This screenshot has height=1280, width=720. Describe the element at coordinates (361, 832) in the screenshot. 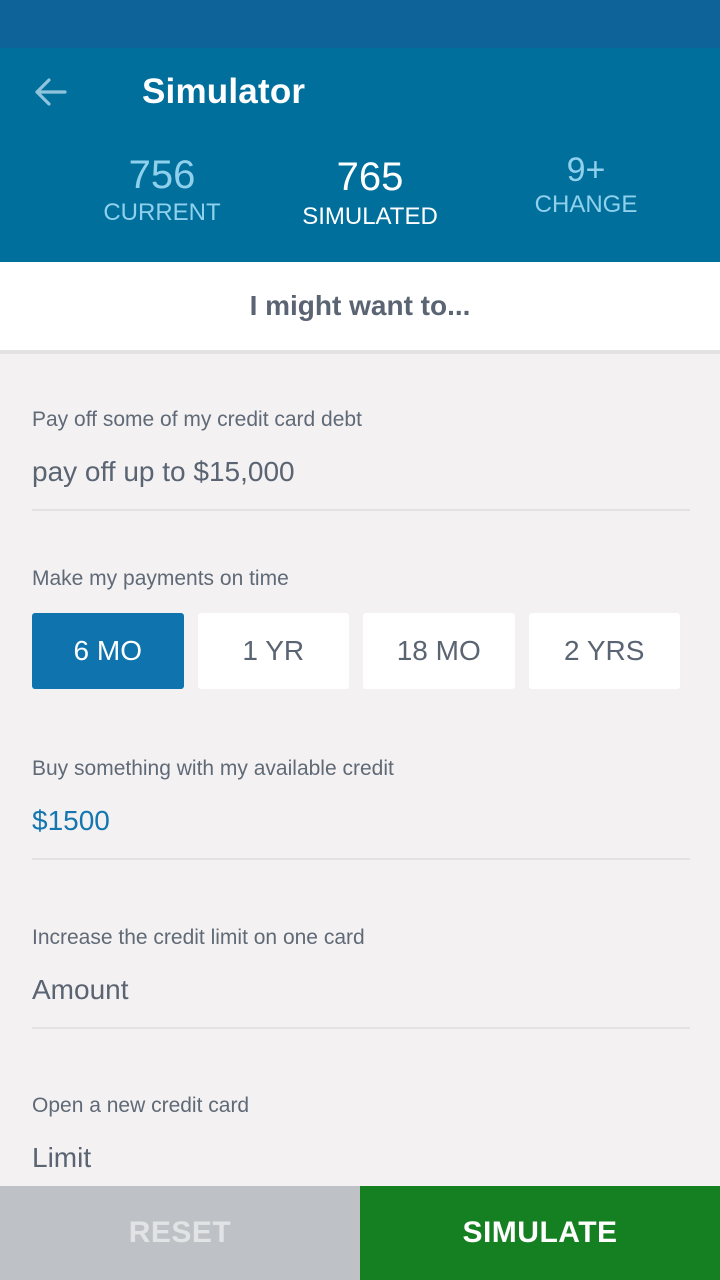

I see `buy-amount-input: $1500` at that location.